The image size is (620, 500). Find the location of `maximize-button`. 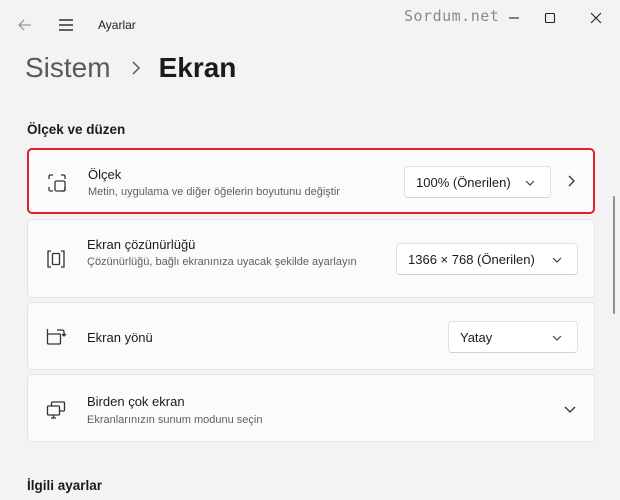

maximize-button is located at coordinates (550, 18).